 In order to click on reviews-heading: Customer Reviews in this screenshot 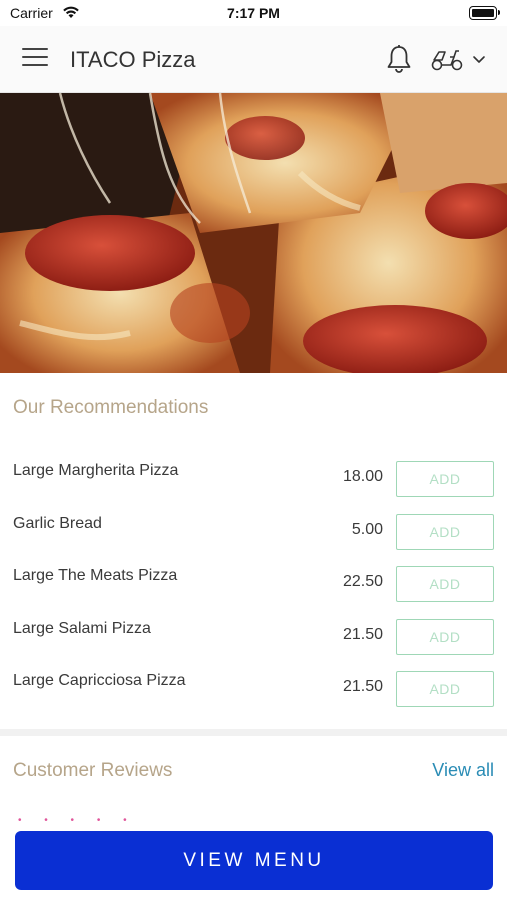, I will do `click(93, 770)`.